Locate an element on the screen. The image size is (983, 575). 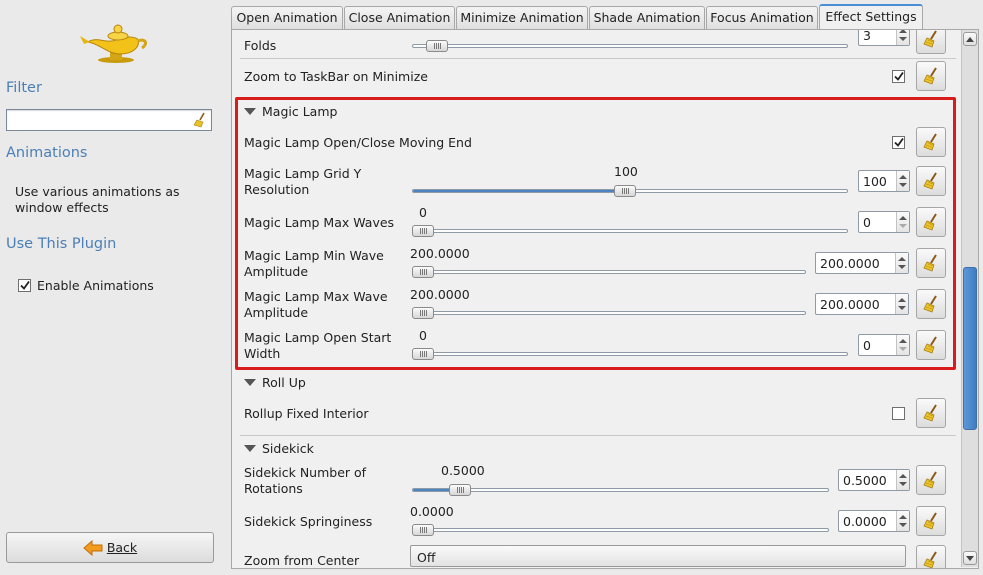
max-amplitude-slider-value: 200.0000 is located at coordinates (440, 294).